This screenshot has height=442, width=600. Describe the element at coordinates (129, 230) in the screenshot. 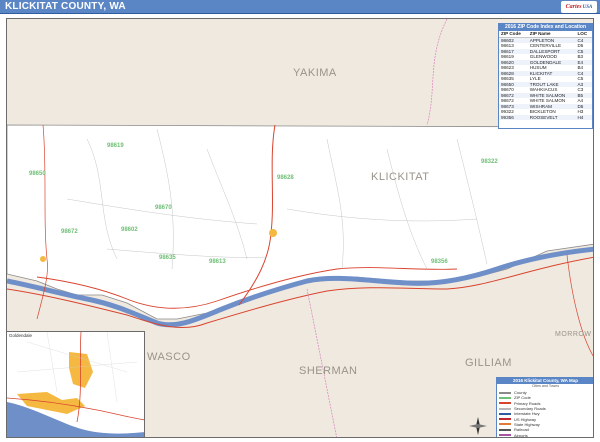

I see `zip-label: 98602` at that location.